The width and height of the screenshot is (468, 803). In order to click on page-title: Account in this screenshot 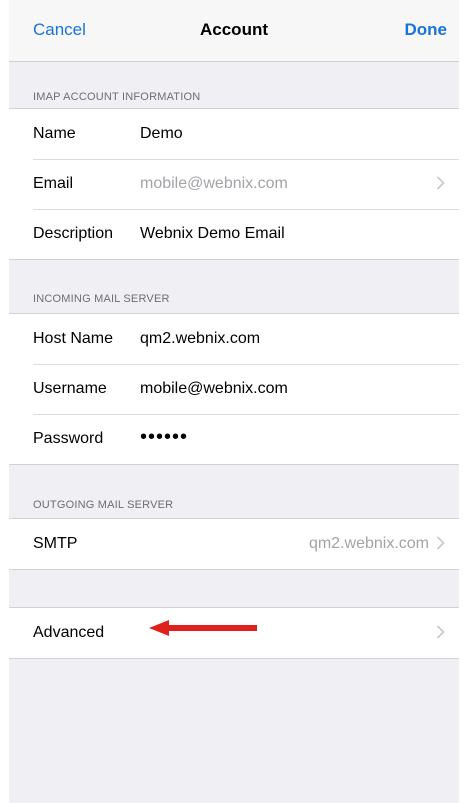, I will do `click(234, 29)`.